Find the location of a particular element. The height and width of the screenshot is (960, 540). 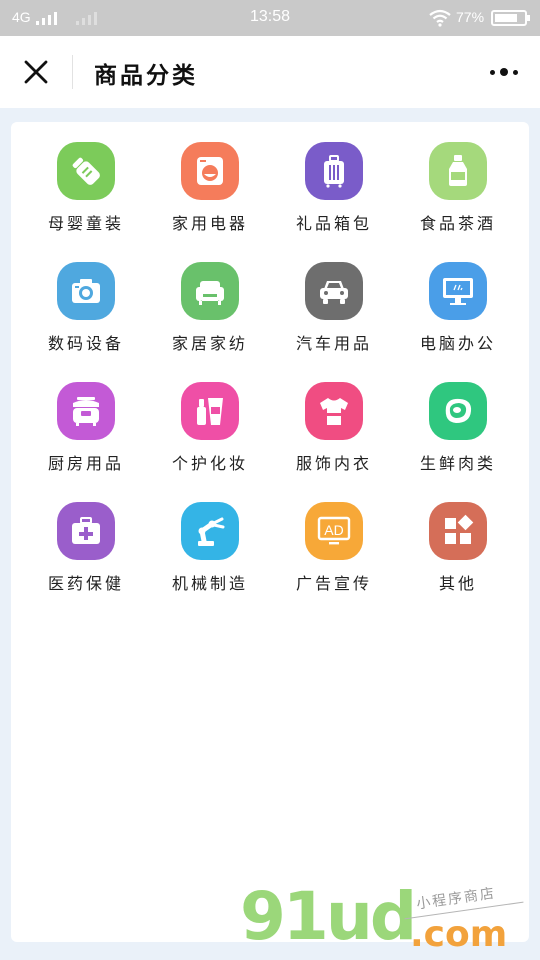

category-item-ad: AD 广告宣传 is located at coordinates (334, 541).